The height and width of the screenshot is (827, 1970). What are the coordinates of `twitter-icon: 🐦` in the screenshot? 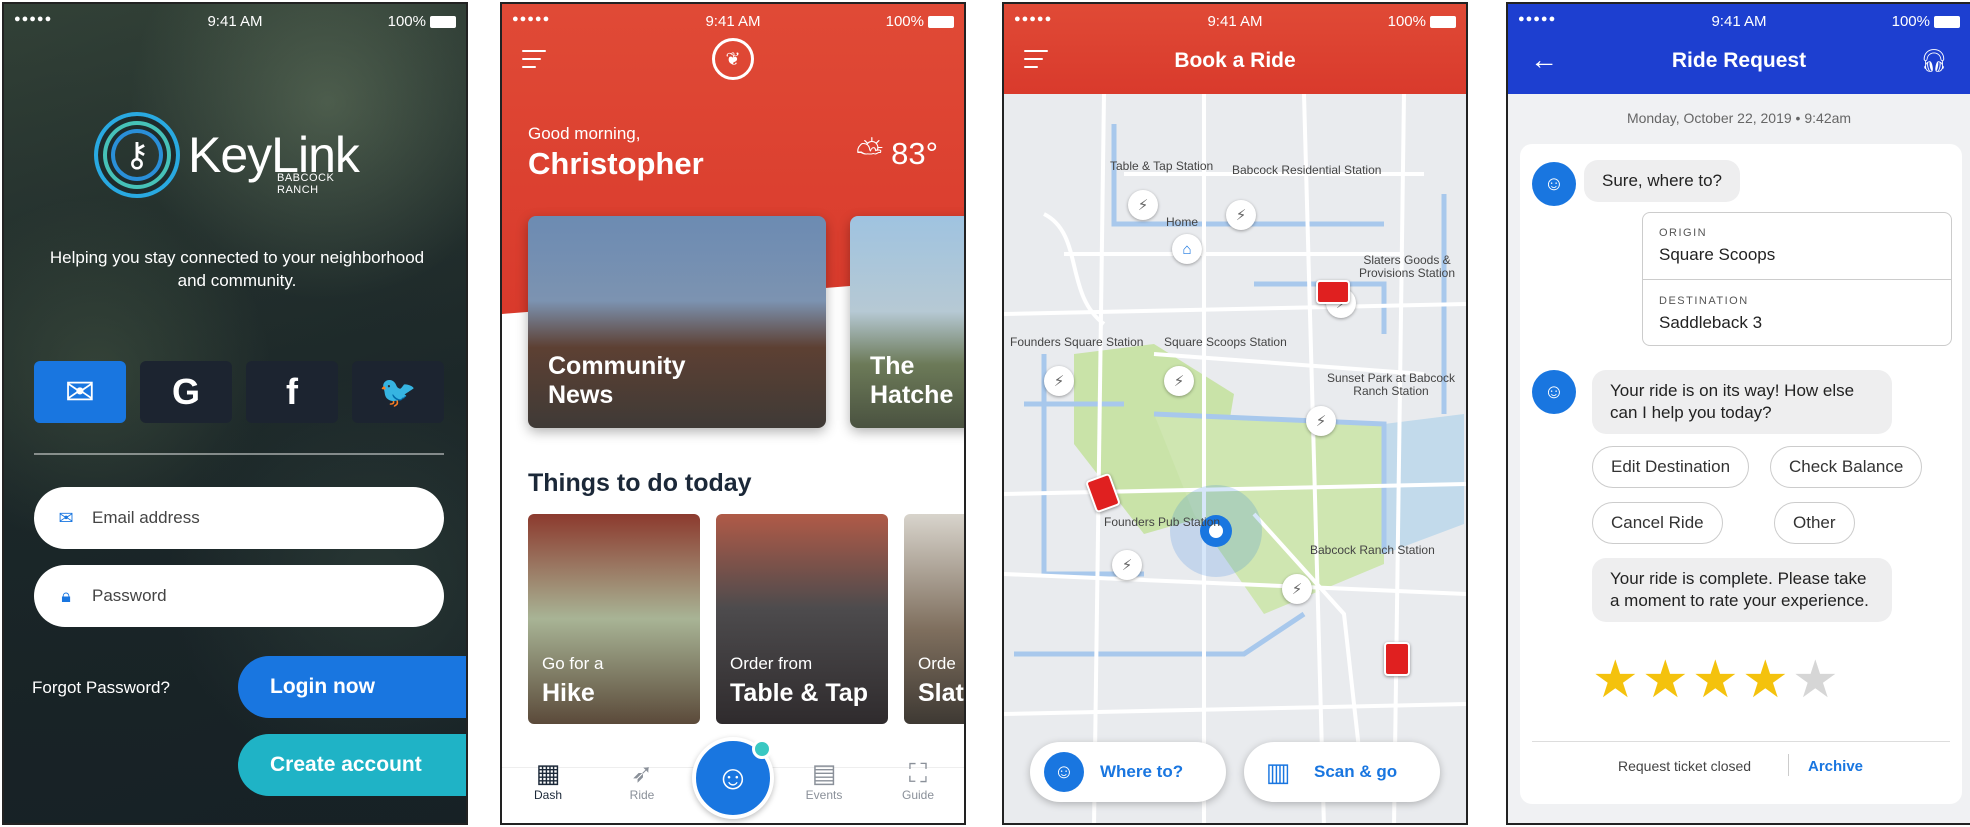 It's located at (398, 392).